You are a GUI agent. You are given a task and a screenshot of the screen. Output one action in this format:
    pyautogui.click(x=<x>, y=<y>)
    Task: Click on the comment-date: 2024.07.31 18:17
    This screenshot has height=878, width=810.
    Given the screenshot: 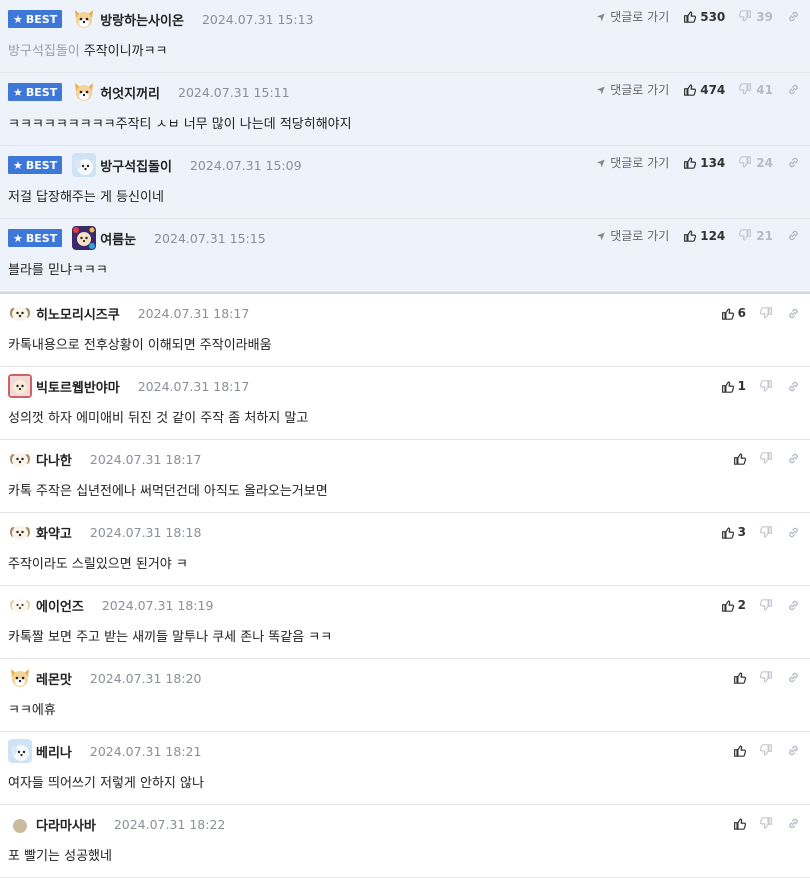 What is the action you would take?
    pyautogui.click(x=193, y=386)
    